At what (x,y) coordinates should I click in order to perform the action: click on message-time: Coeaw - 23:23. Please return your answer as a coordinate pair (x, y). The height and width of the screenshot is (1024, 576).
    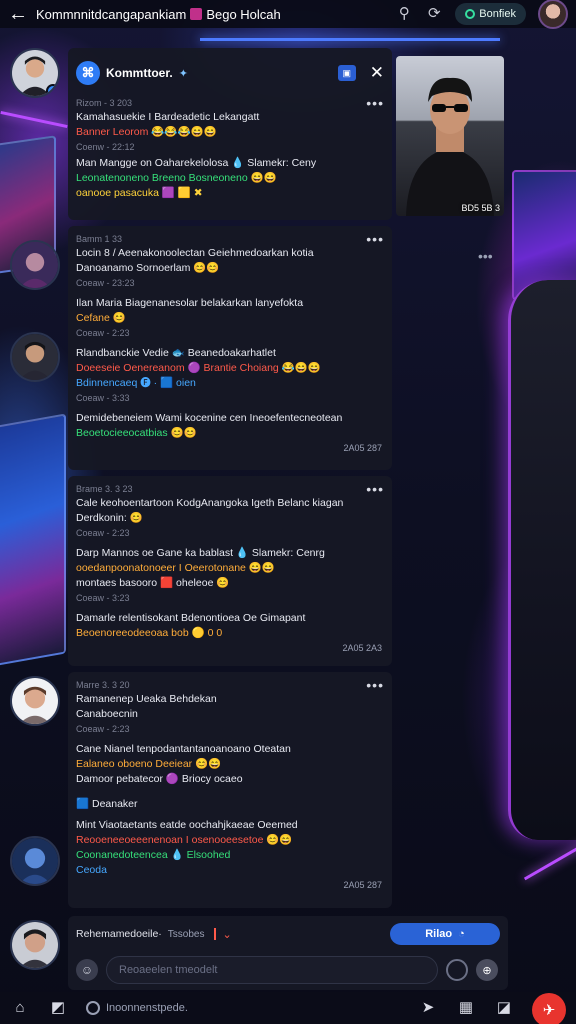
    Looking at the image, I should click on (105, 283).